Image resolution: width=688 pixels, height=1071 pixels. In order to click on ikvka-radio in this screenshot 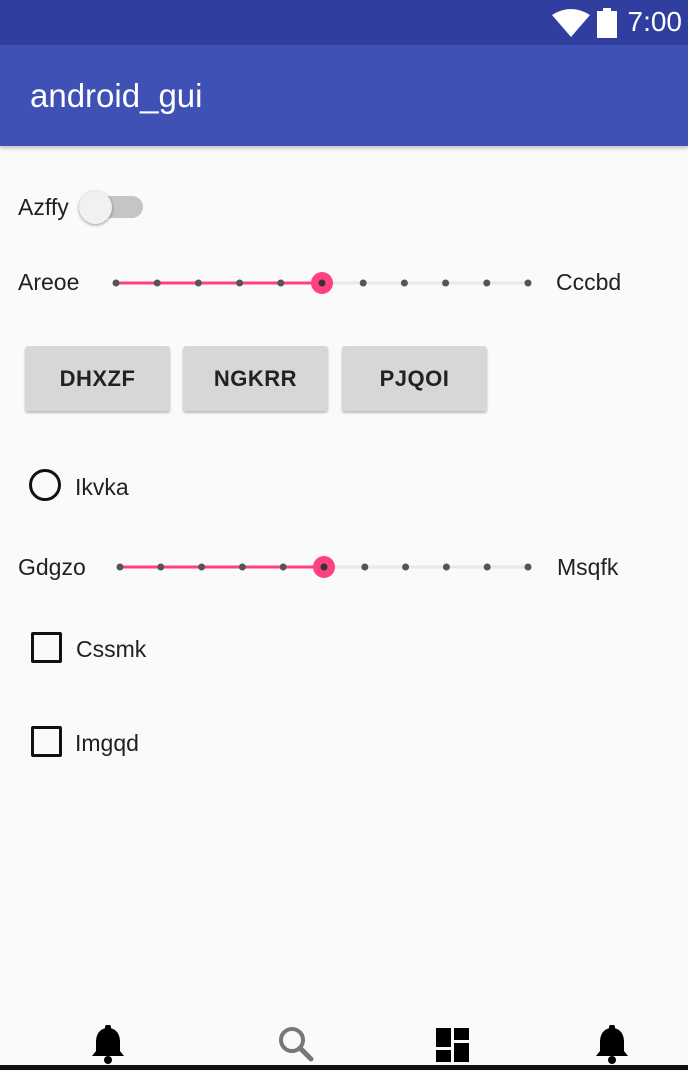, I will do `click(45, 485)`.